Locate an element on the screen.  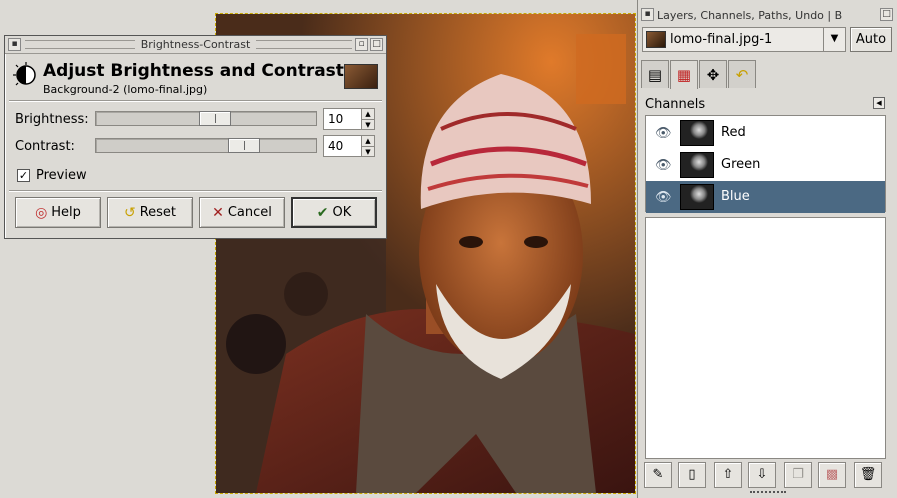
resize-grip is located at coordinates (768, 492).